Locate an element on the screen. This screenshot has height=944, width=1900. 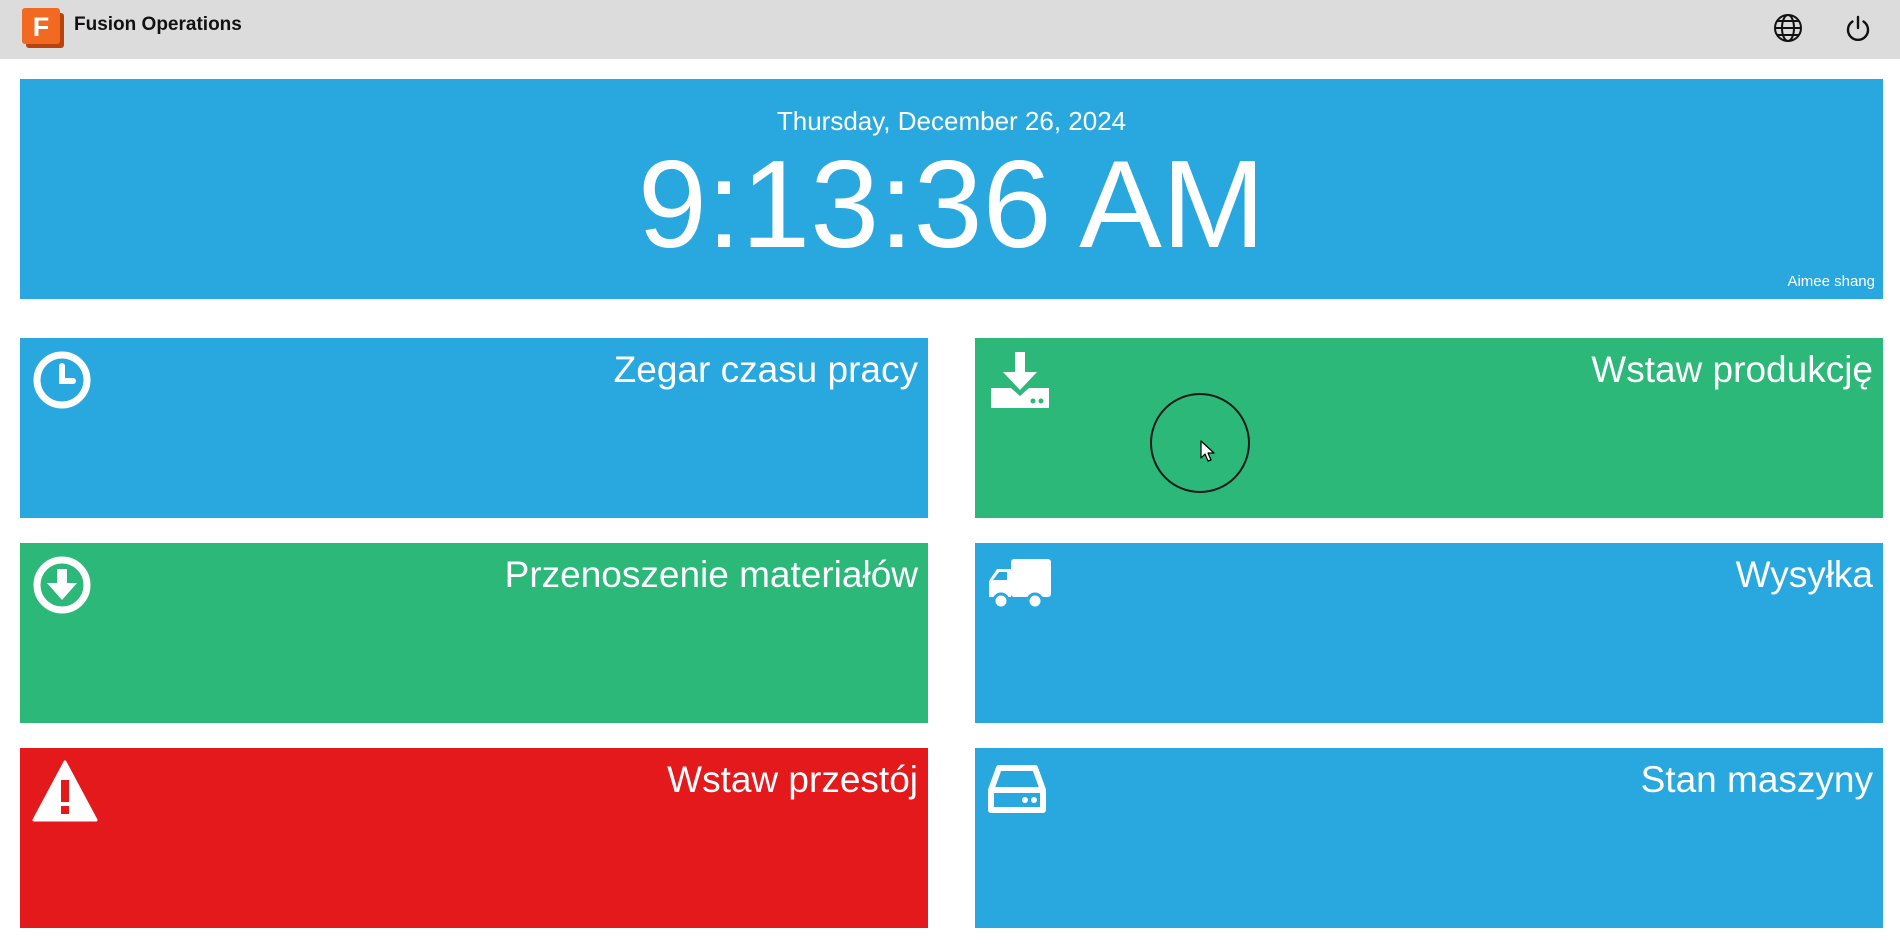
tile-shipping: Wysyłka is located at coordinates (1429, 633).